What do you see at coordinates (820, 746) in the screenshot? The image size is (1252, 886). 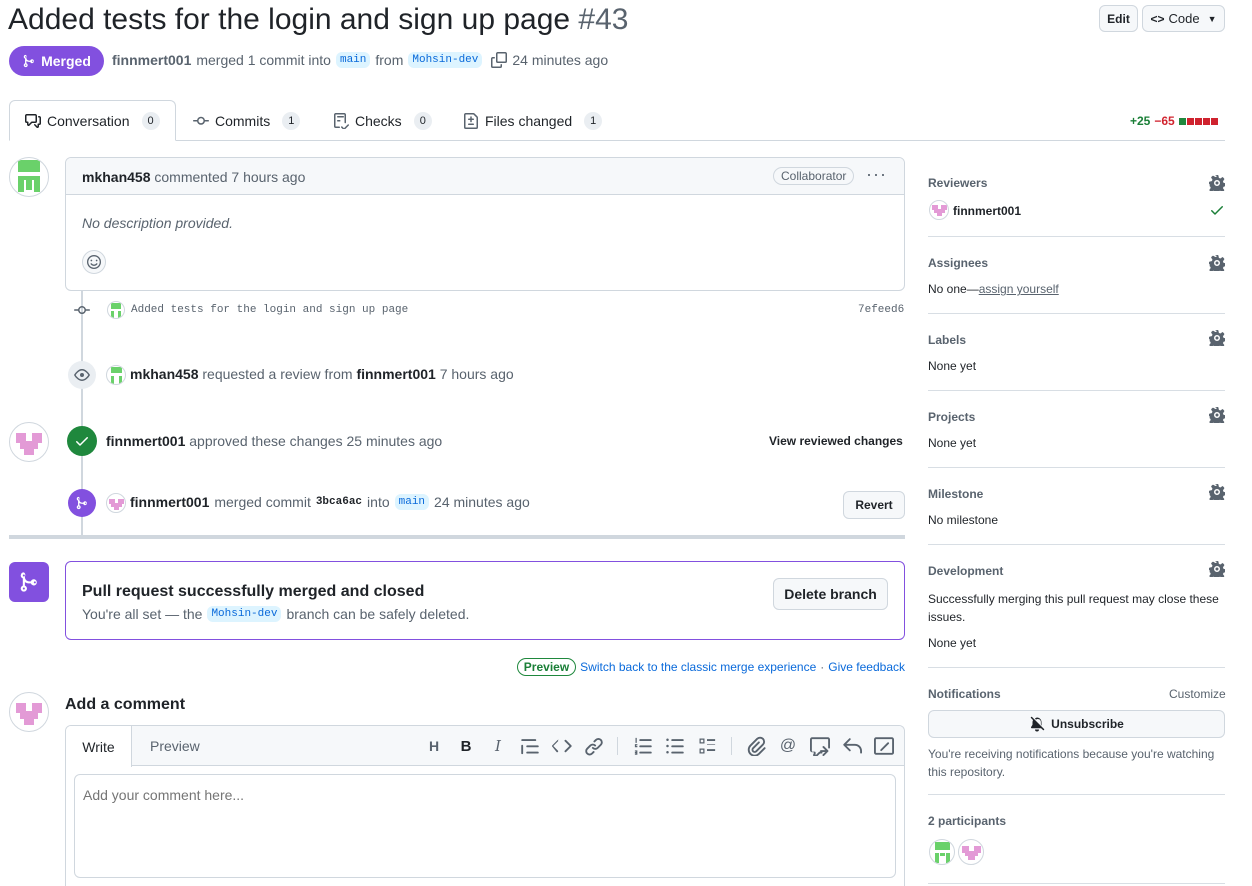 I see `reference-icon` at bounding box center [820, 746].